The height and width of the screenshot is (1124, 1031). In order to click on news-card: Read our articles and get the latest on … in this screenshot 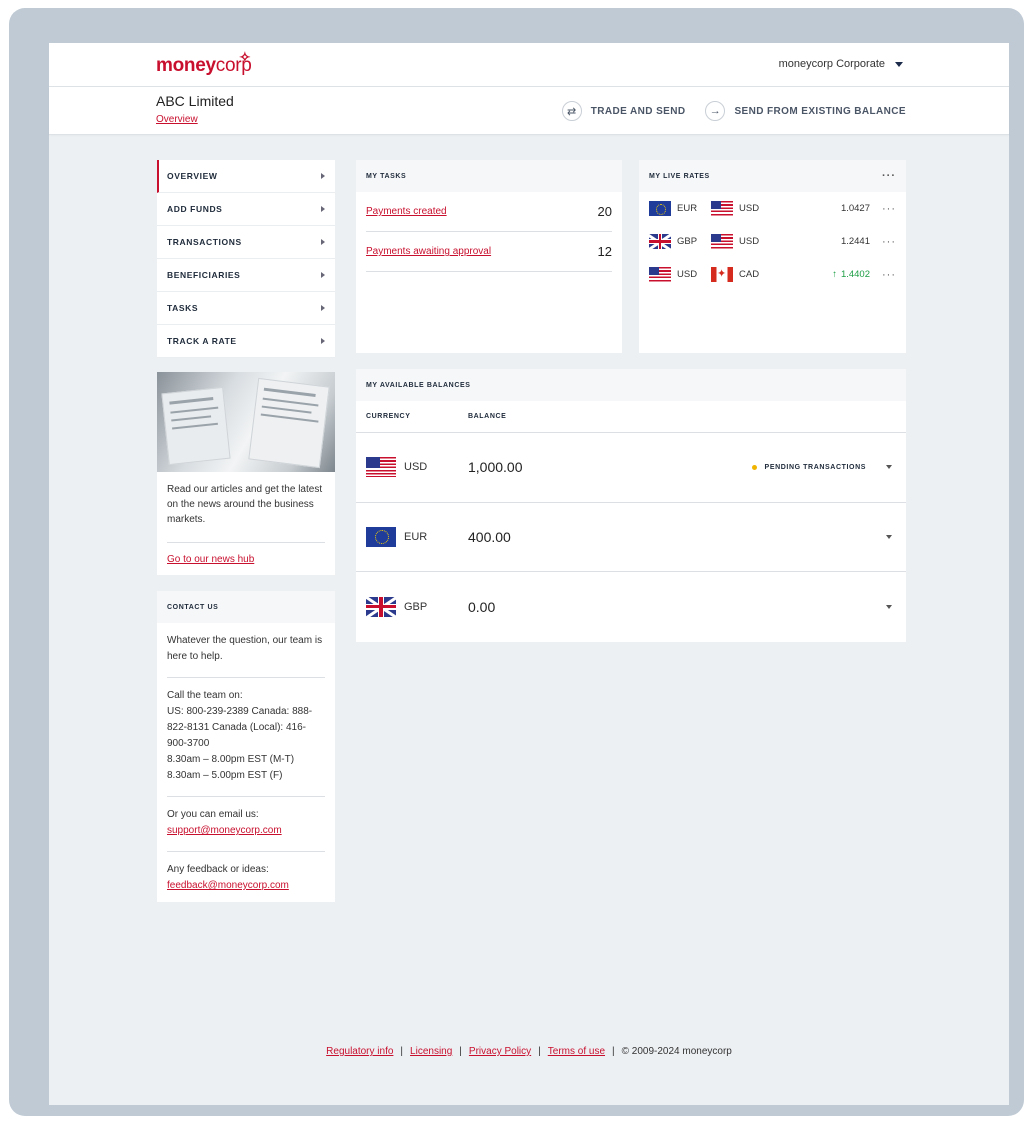, I will do `click(246, 473)`.